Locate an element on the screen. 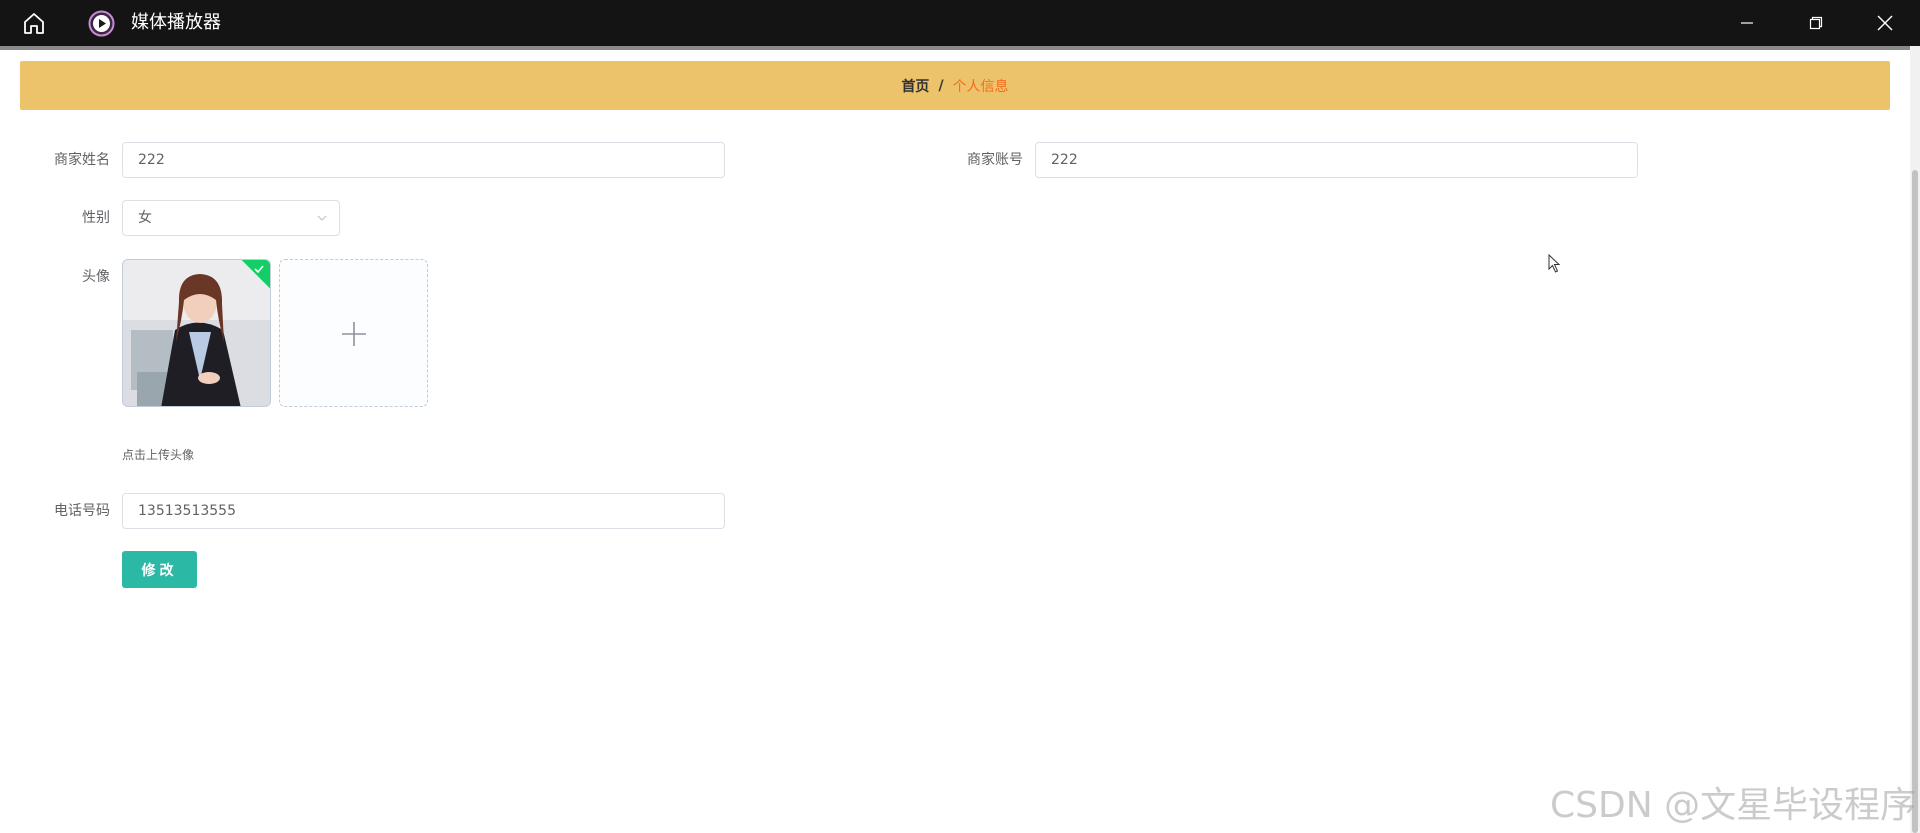  maximize-icon is located at coordinates (1816, 23).